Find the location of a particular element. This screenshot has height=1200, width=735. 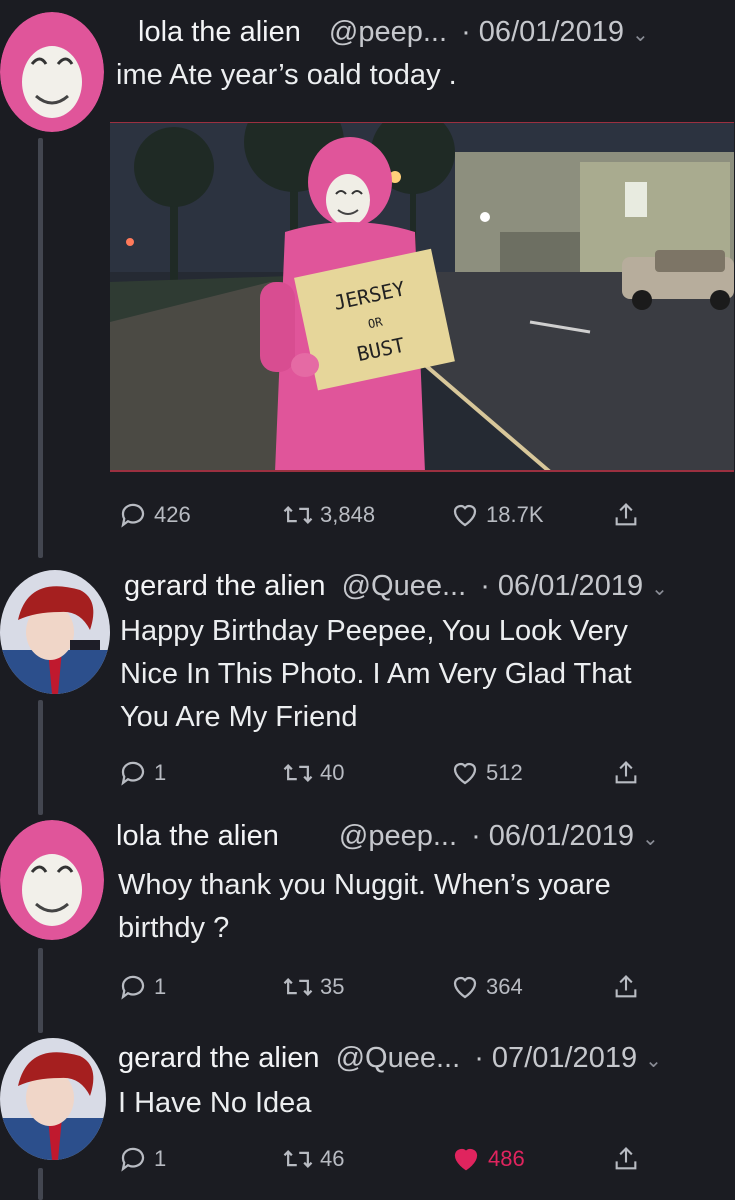

retweet-button: 35 is located at coordinates (313, 987).